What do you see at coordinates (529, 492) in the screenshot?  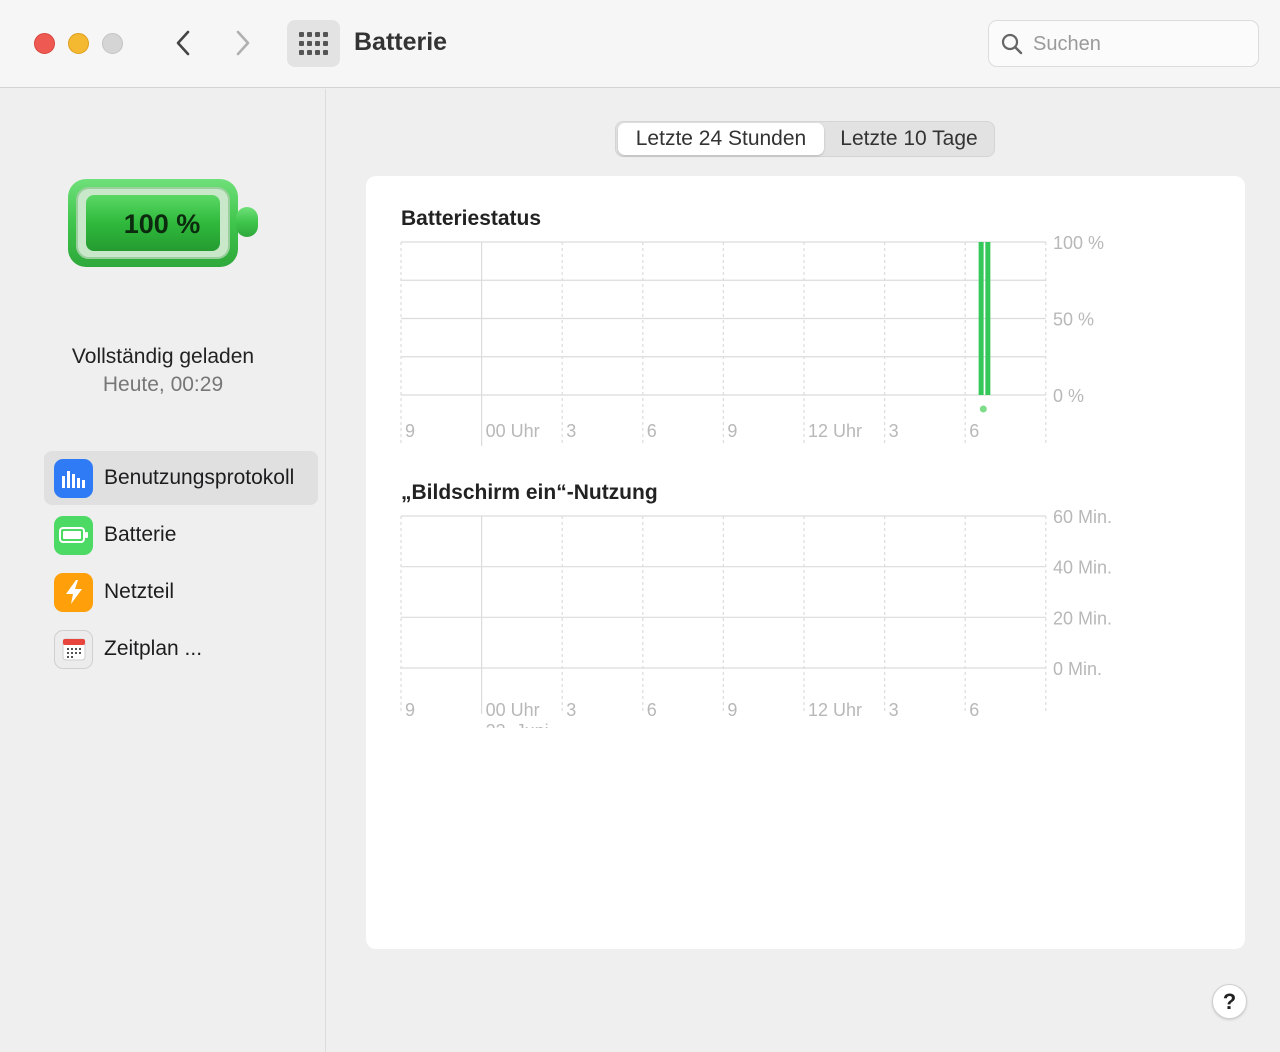 I see `screen-on-usage-chart-title: „Bildschirm ein“-Nutzung` at bounding box center [529, 492].